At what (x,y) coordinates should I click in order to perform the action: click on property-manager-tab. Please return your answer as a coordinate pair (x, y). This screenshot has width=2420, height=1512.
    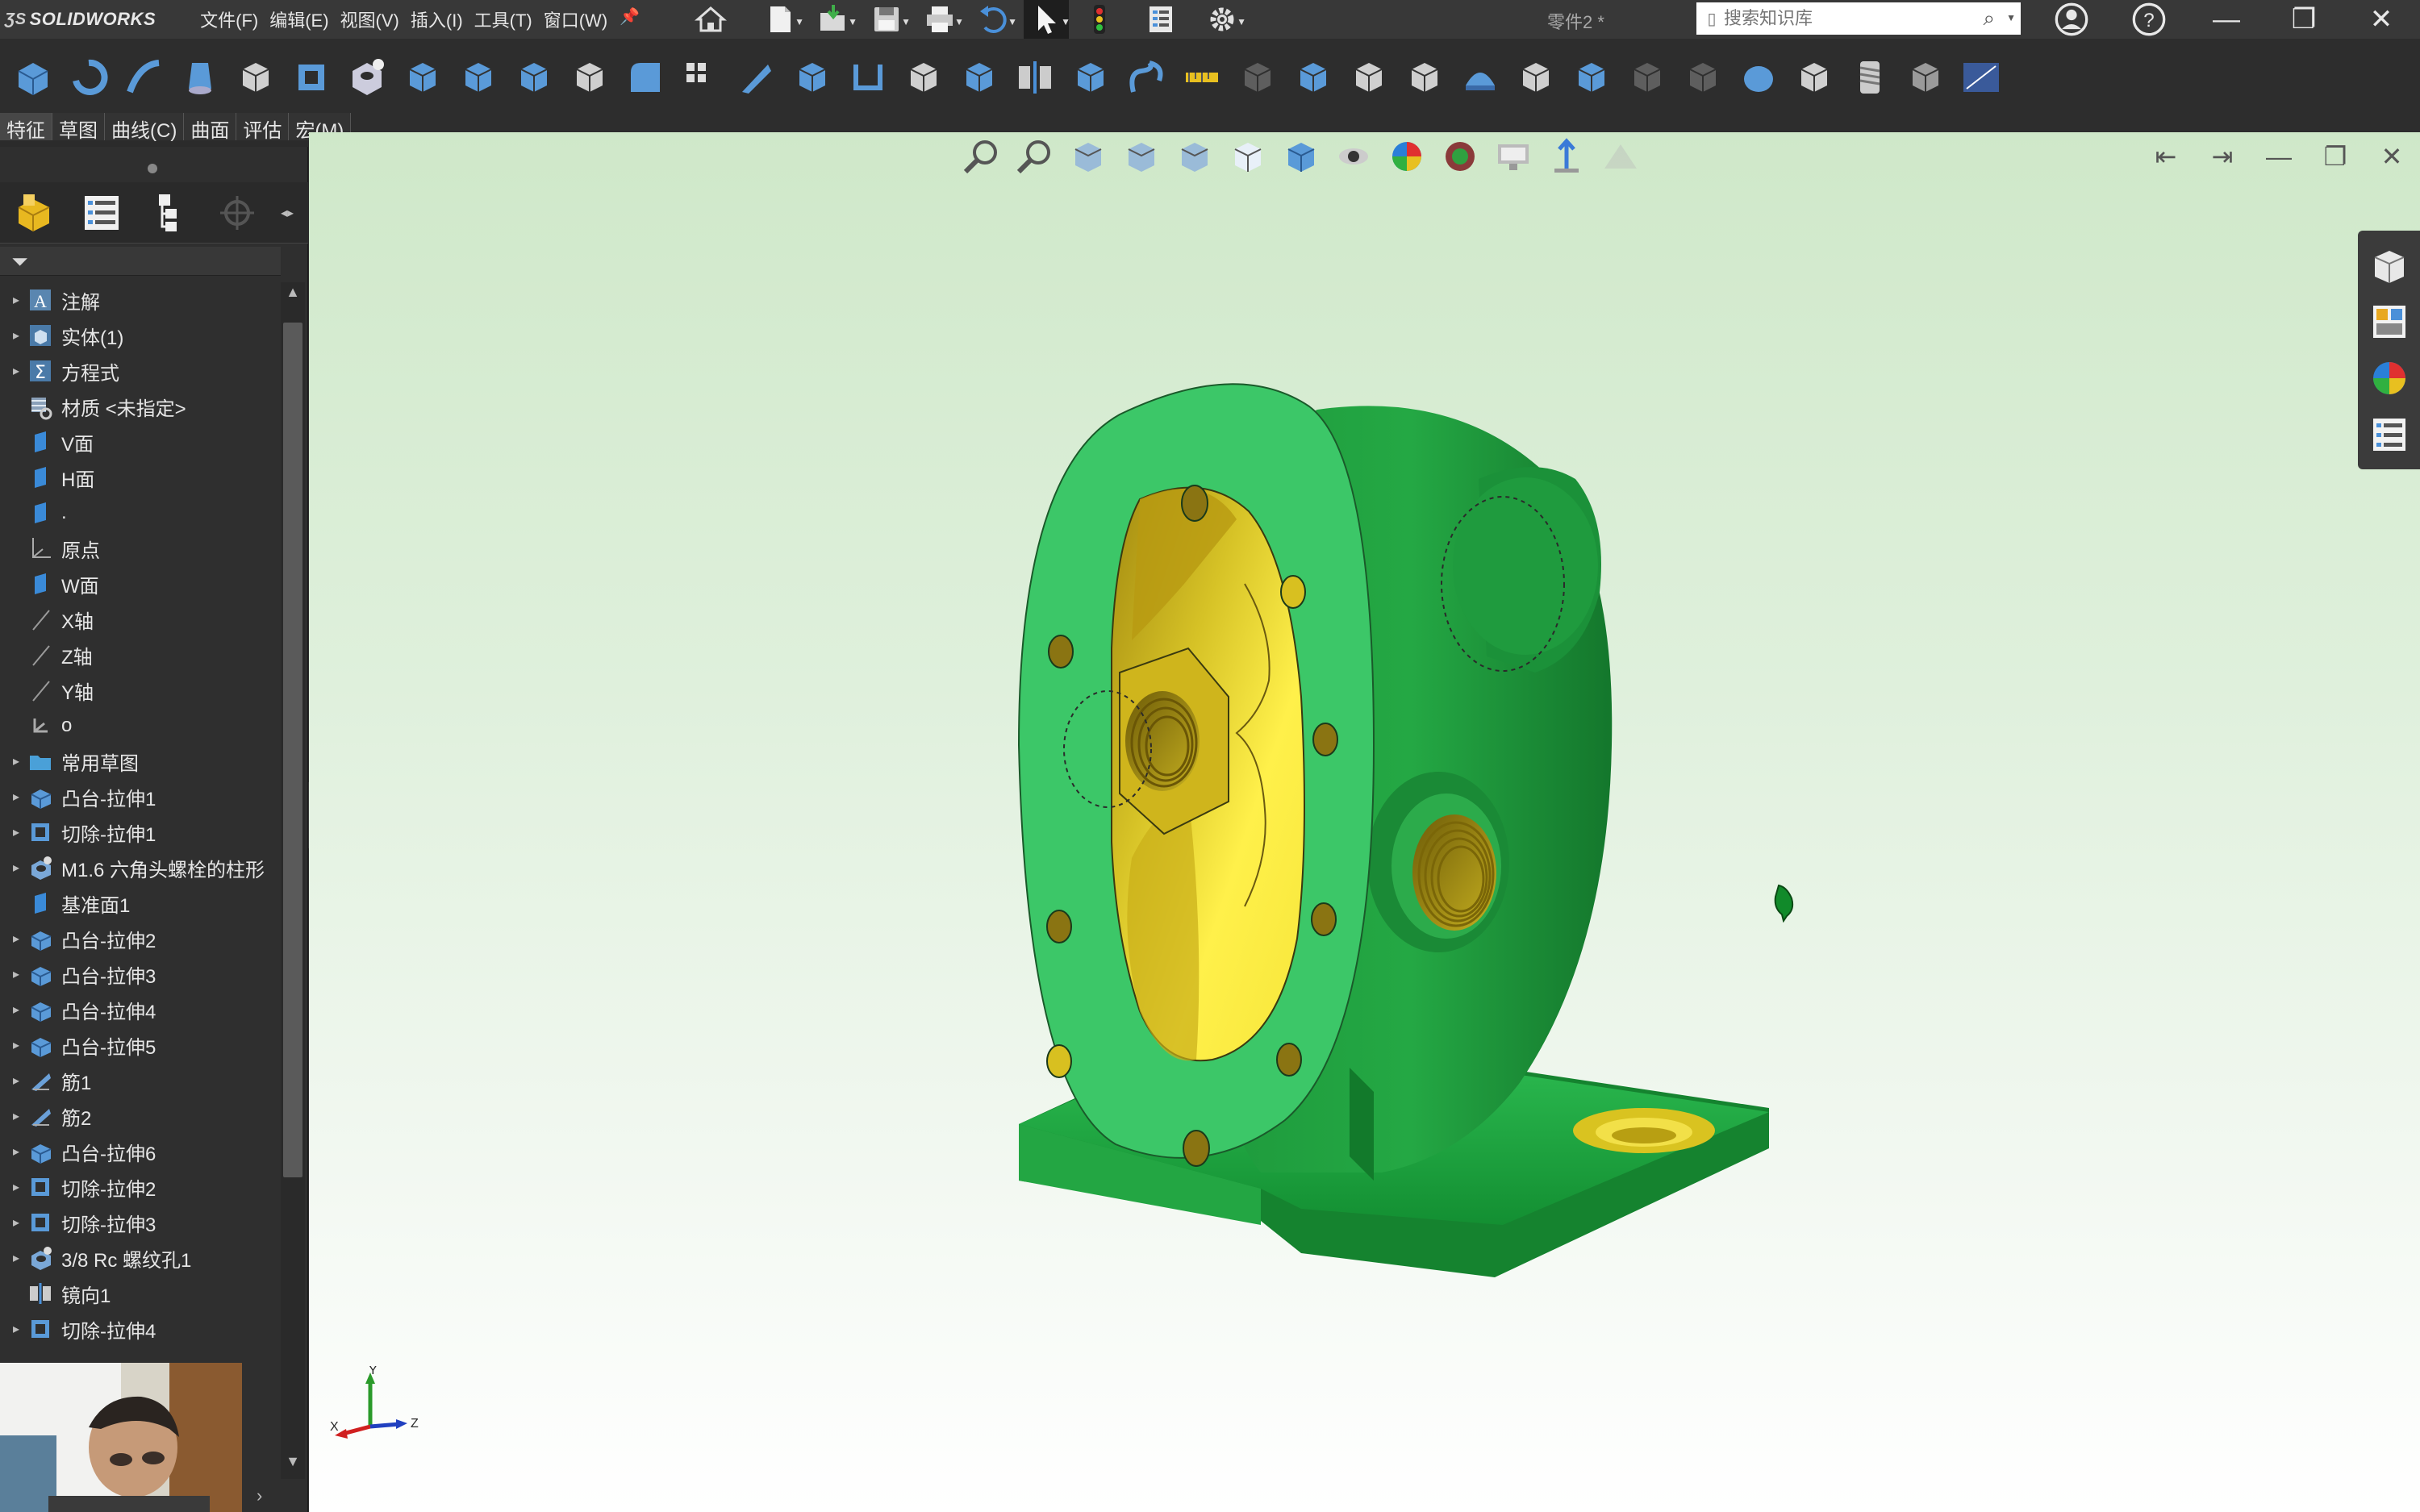
    Looking at the image, I should click on (102, 213).